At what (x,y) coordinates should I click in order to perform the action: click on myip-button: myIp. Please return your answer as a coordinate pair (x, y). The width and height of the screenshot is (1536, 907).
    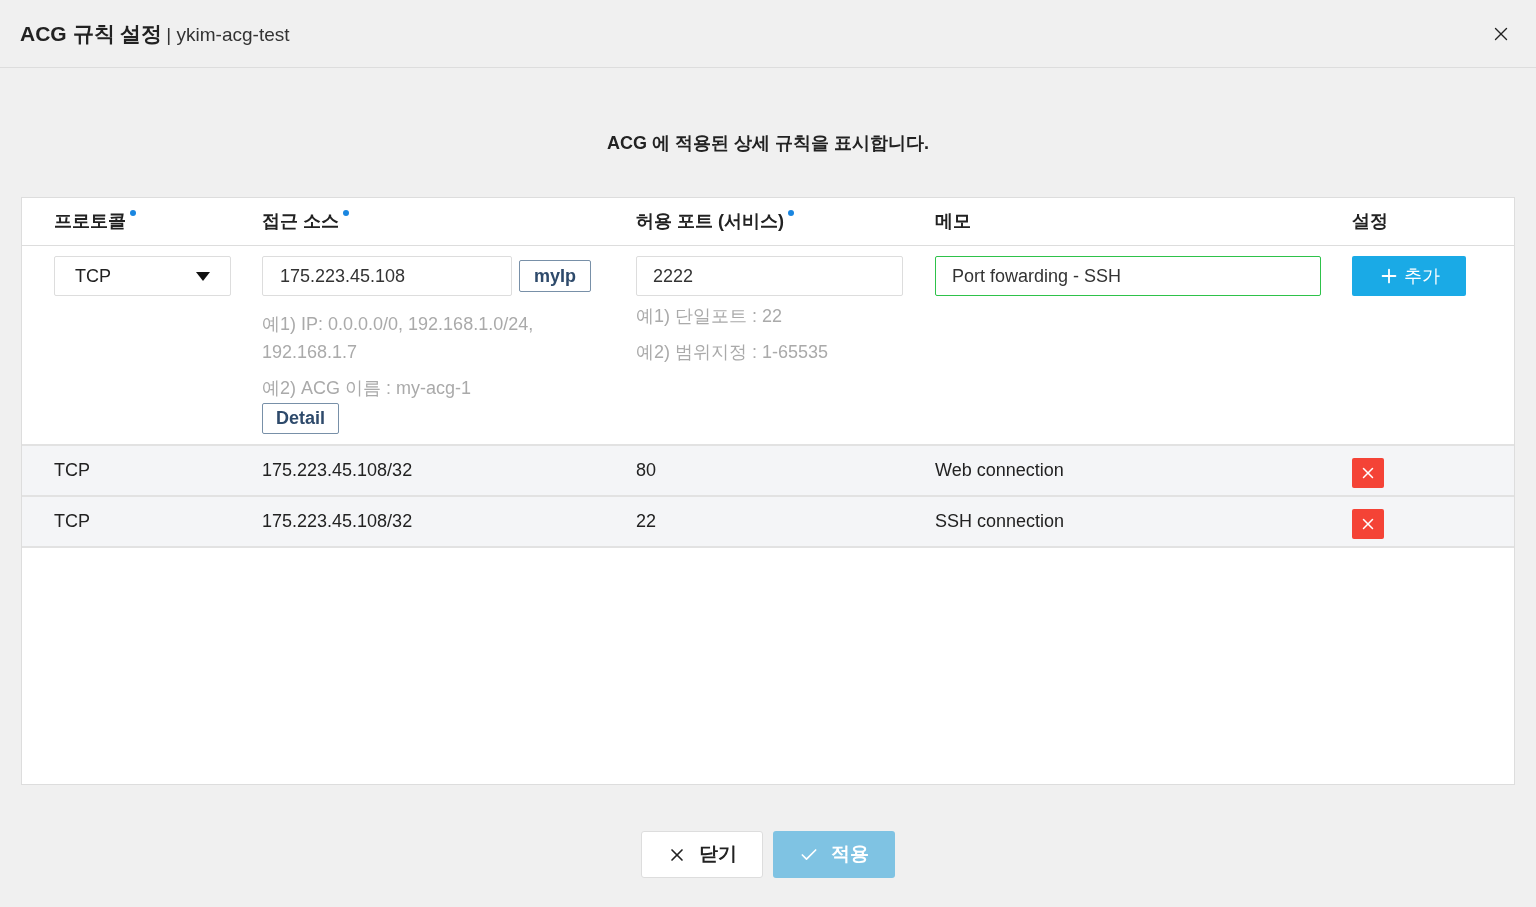
    Looking at the image, I should click on (555, 276).